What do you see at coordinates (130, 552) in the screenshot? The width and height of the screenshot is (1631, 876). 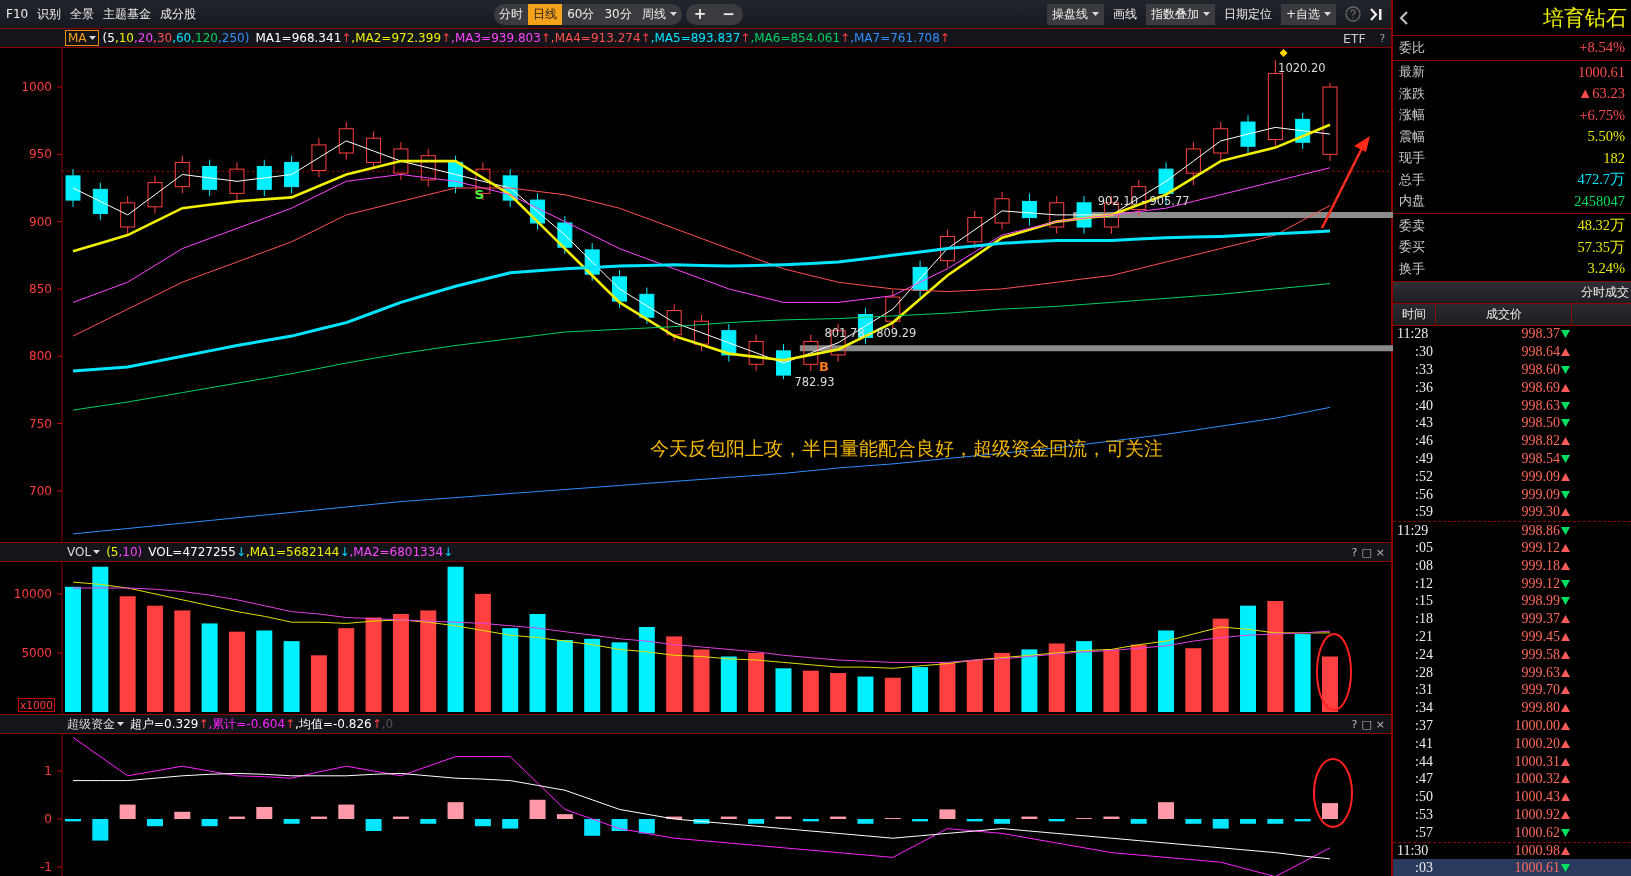 I see `parameter-text: ,10)` at bounding box center [130, 552].